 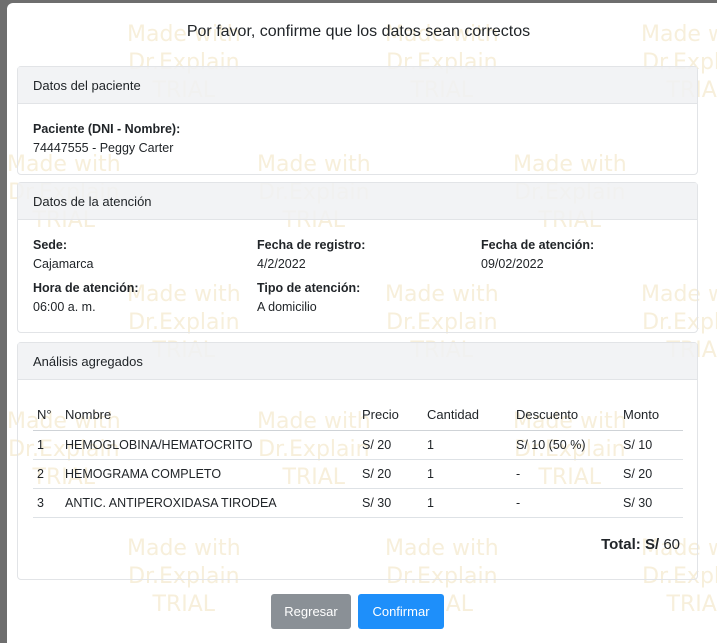 I want to click on tipo-field: Tipo de atención: A domicilio, so click(x=308, y=297).